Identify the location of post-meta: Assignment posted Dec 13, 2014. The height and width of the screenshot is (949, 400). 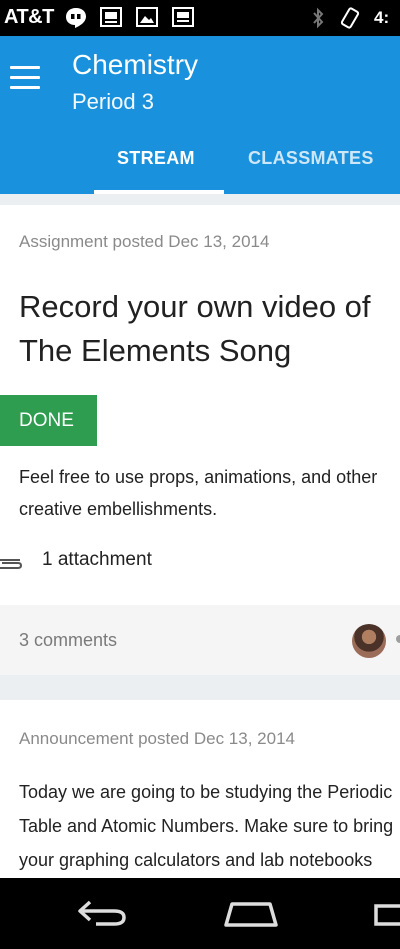
(144, 241).